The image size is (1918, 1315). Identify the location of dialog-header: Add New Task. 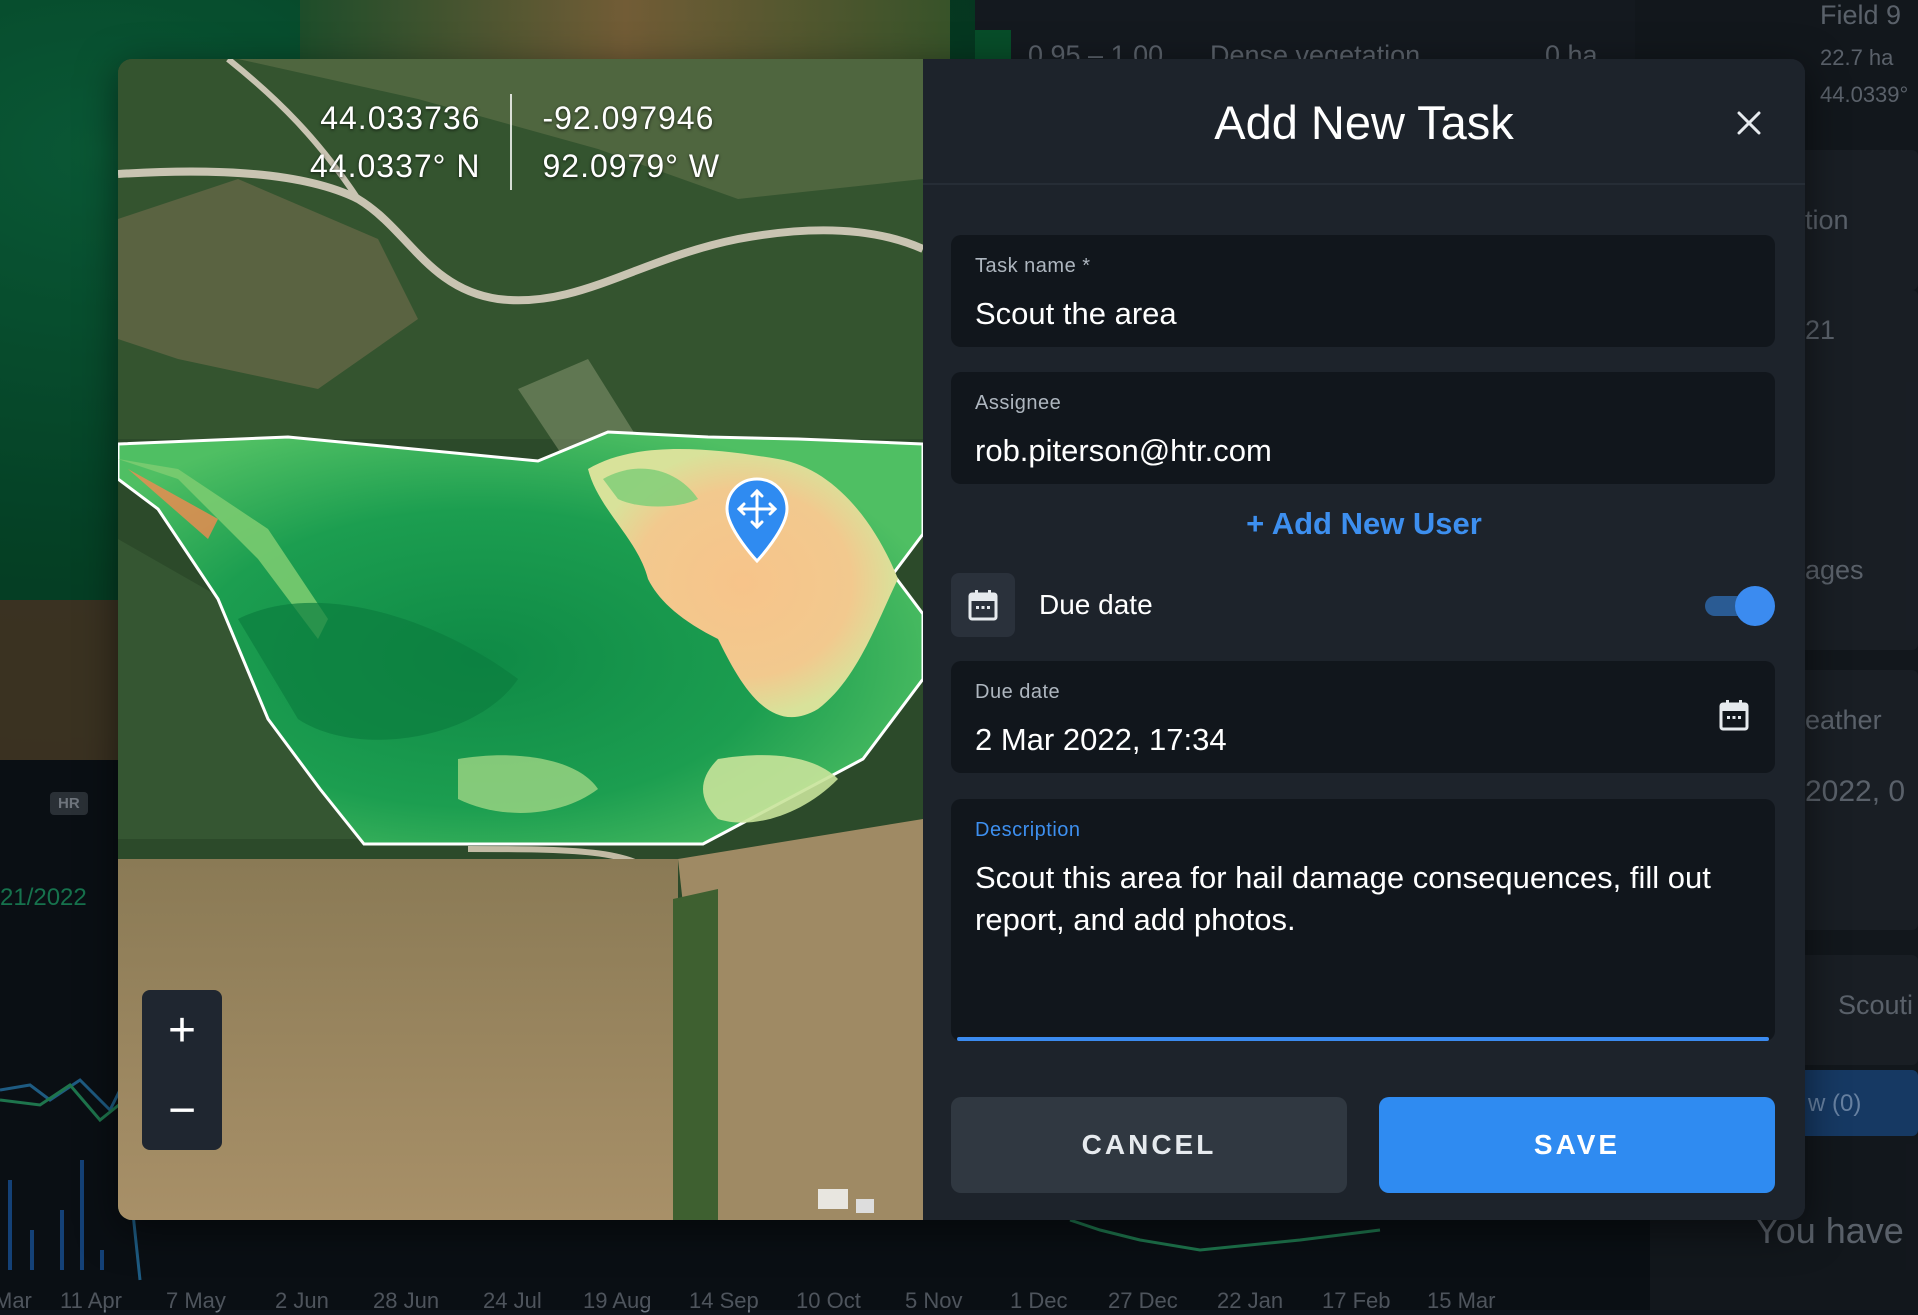
(1364, 122).